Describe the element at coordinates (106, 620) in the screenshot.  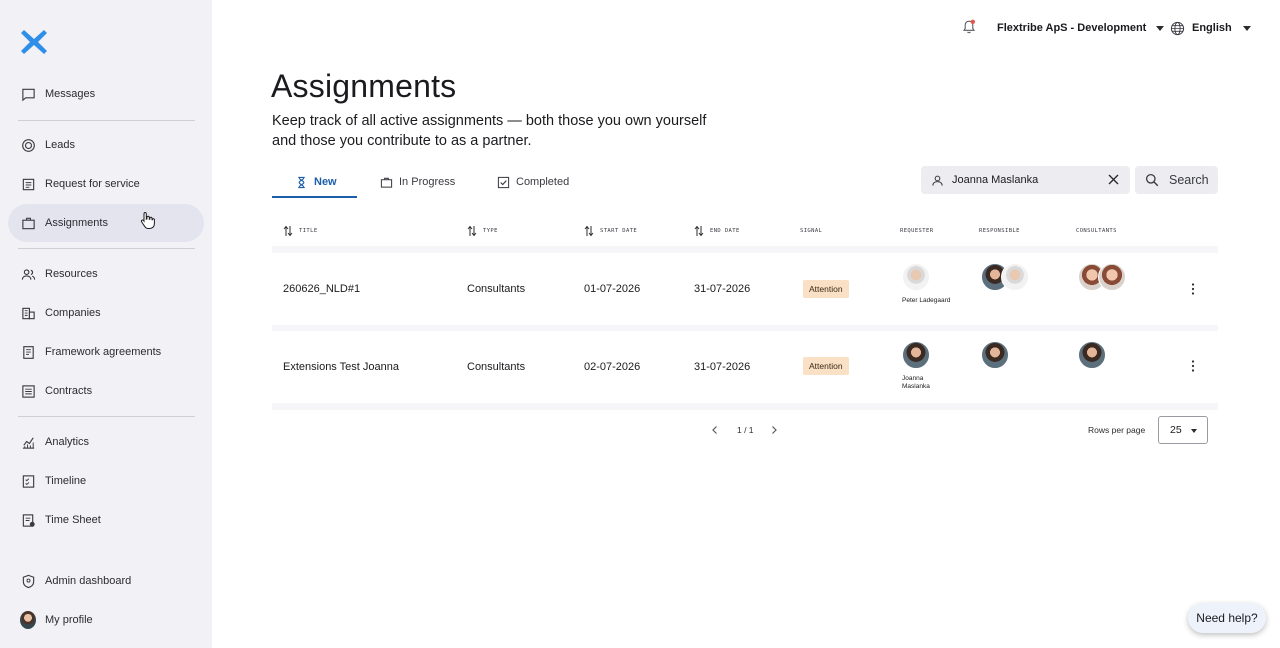
I see `sidebar-item-my-profile: My profile` at that location.